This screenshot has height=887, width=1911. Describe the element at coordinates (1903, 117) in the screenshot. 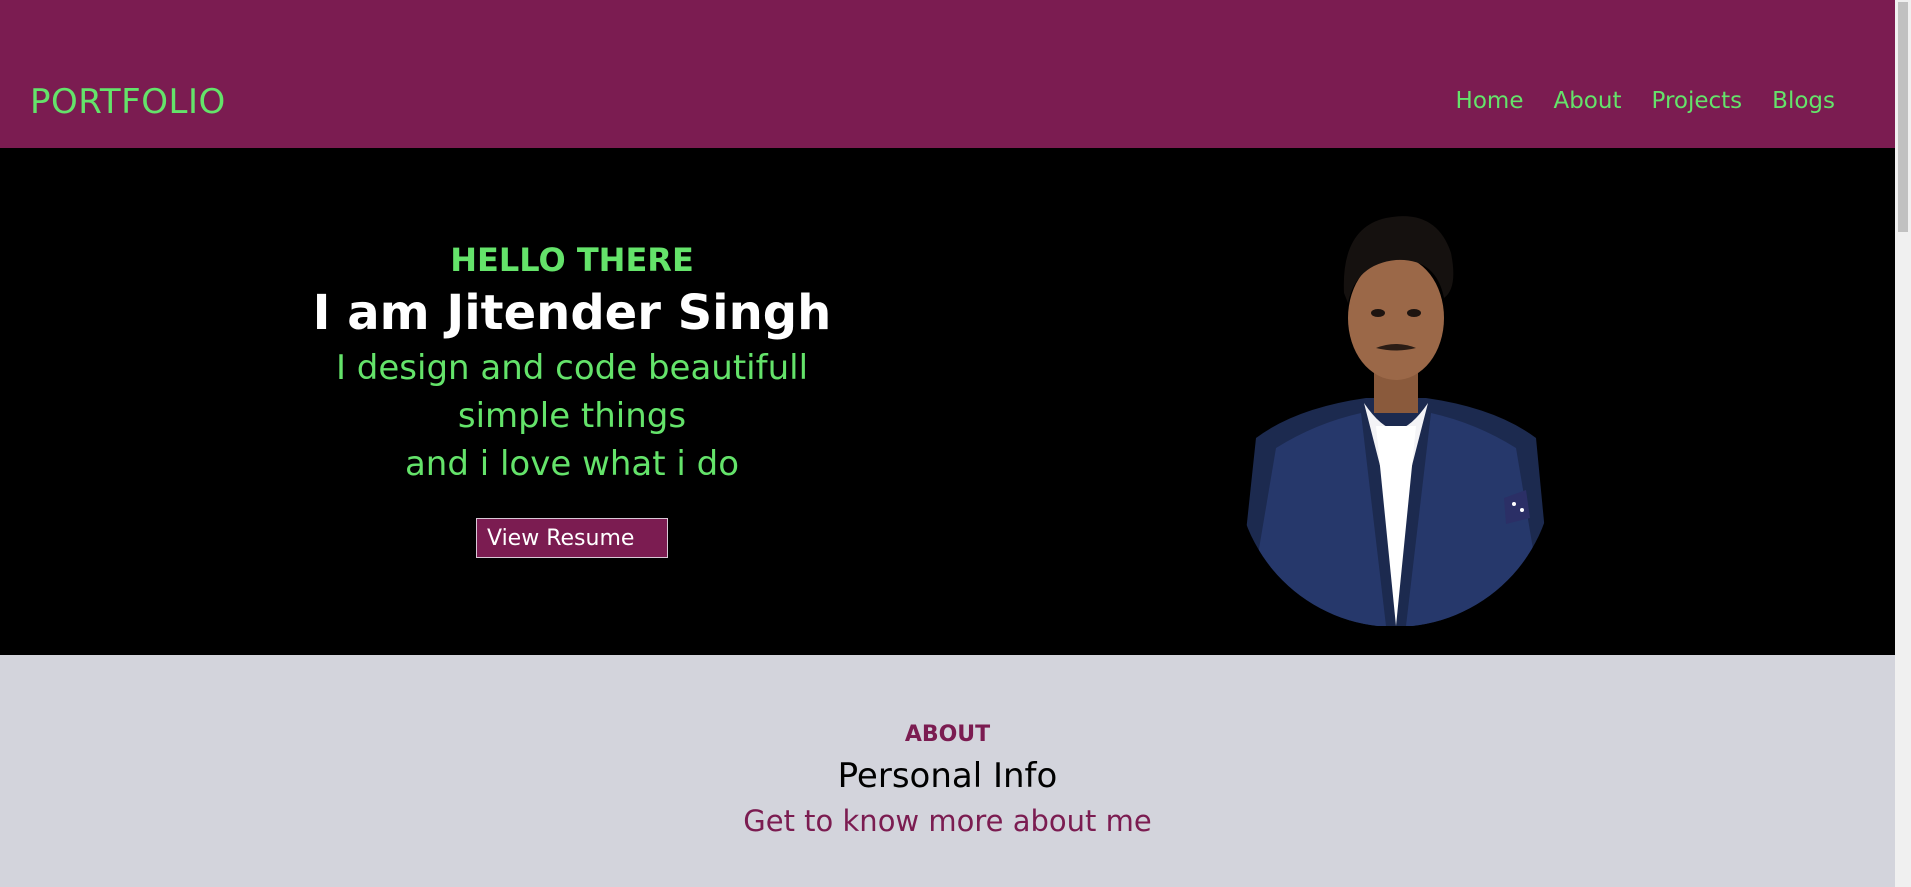

I see `scrollbar-thumb` at that location.